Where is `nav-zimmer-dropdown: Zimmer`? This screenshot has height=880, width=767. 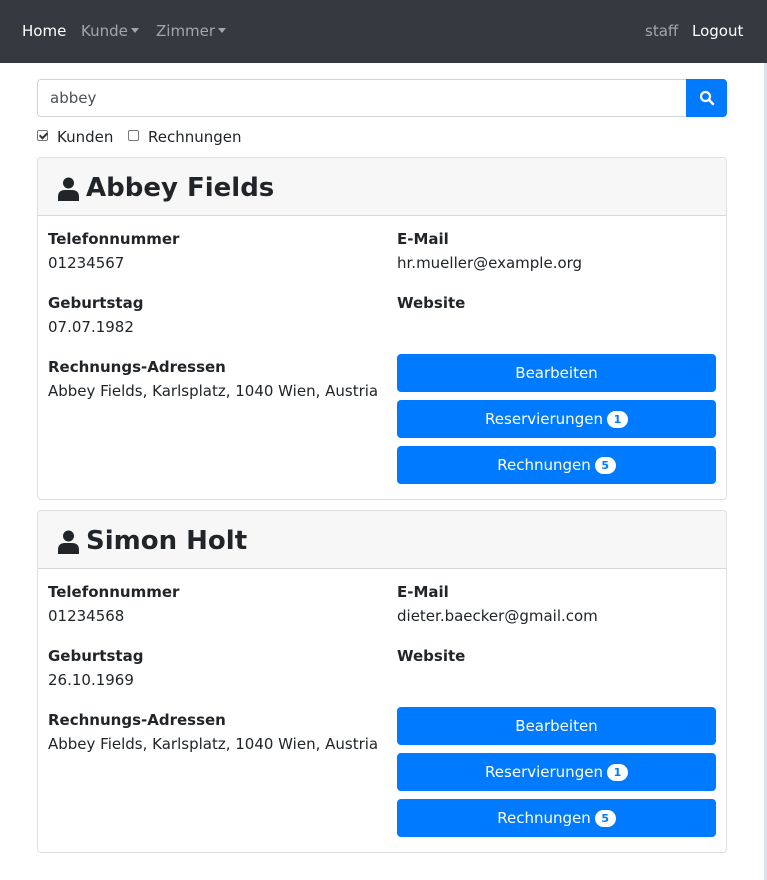
nav-zimmer-dropdown: Zimmer is located at coordinates (191, 31).